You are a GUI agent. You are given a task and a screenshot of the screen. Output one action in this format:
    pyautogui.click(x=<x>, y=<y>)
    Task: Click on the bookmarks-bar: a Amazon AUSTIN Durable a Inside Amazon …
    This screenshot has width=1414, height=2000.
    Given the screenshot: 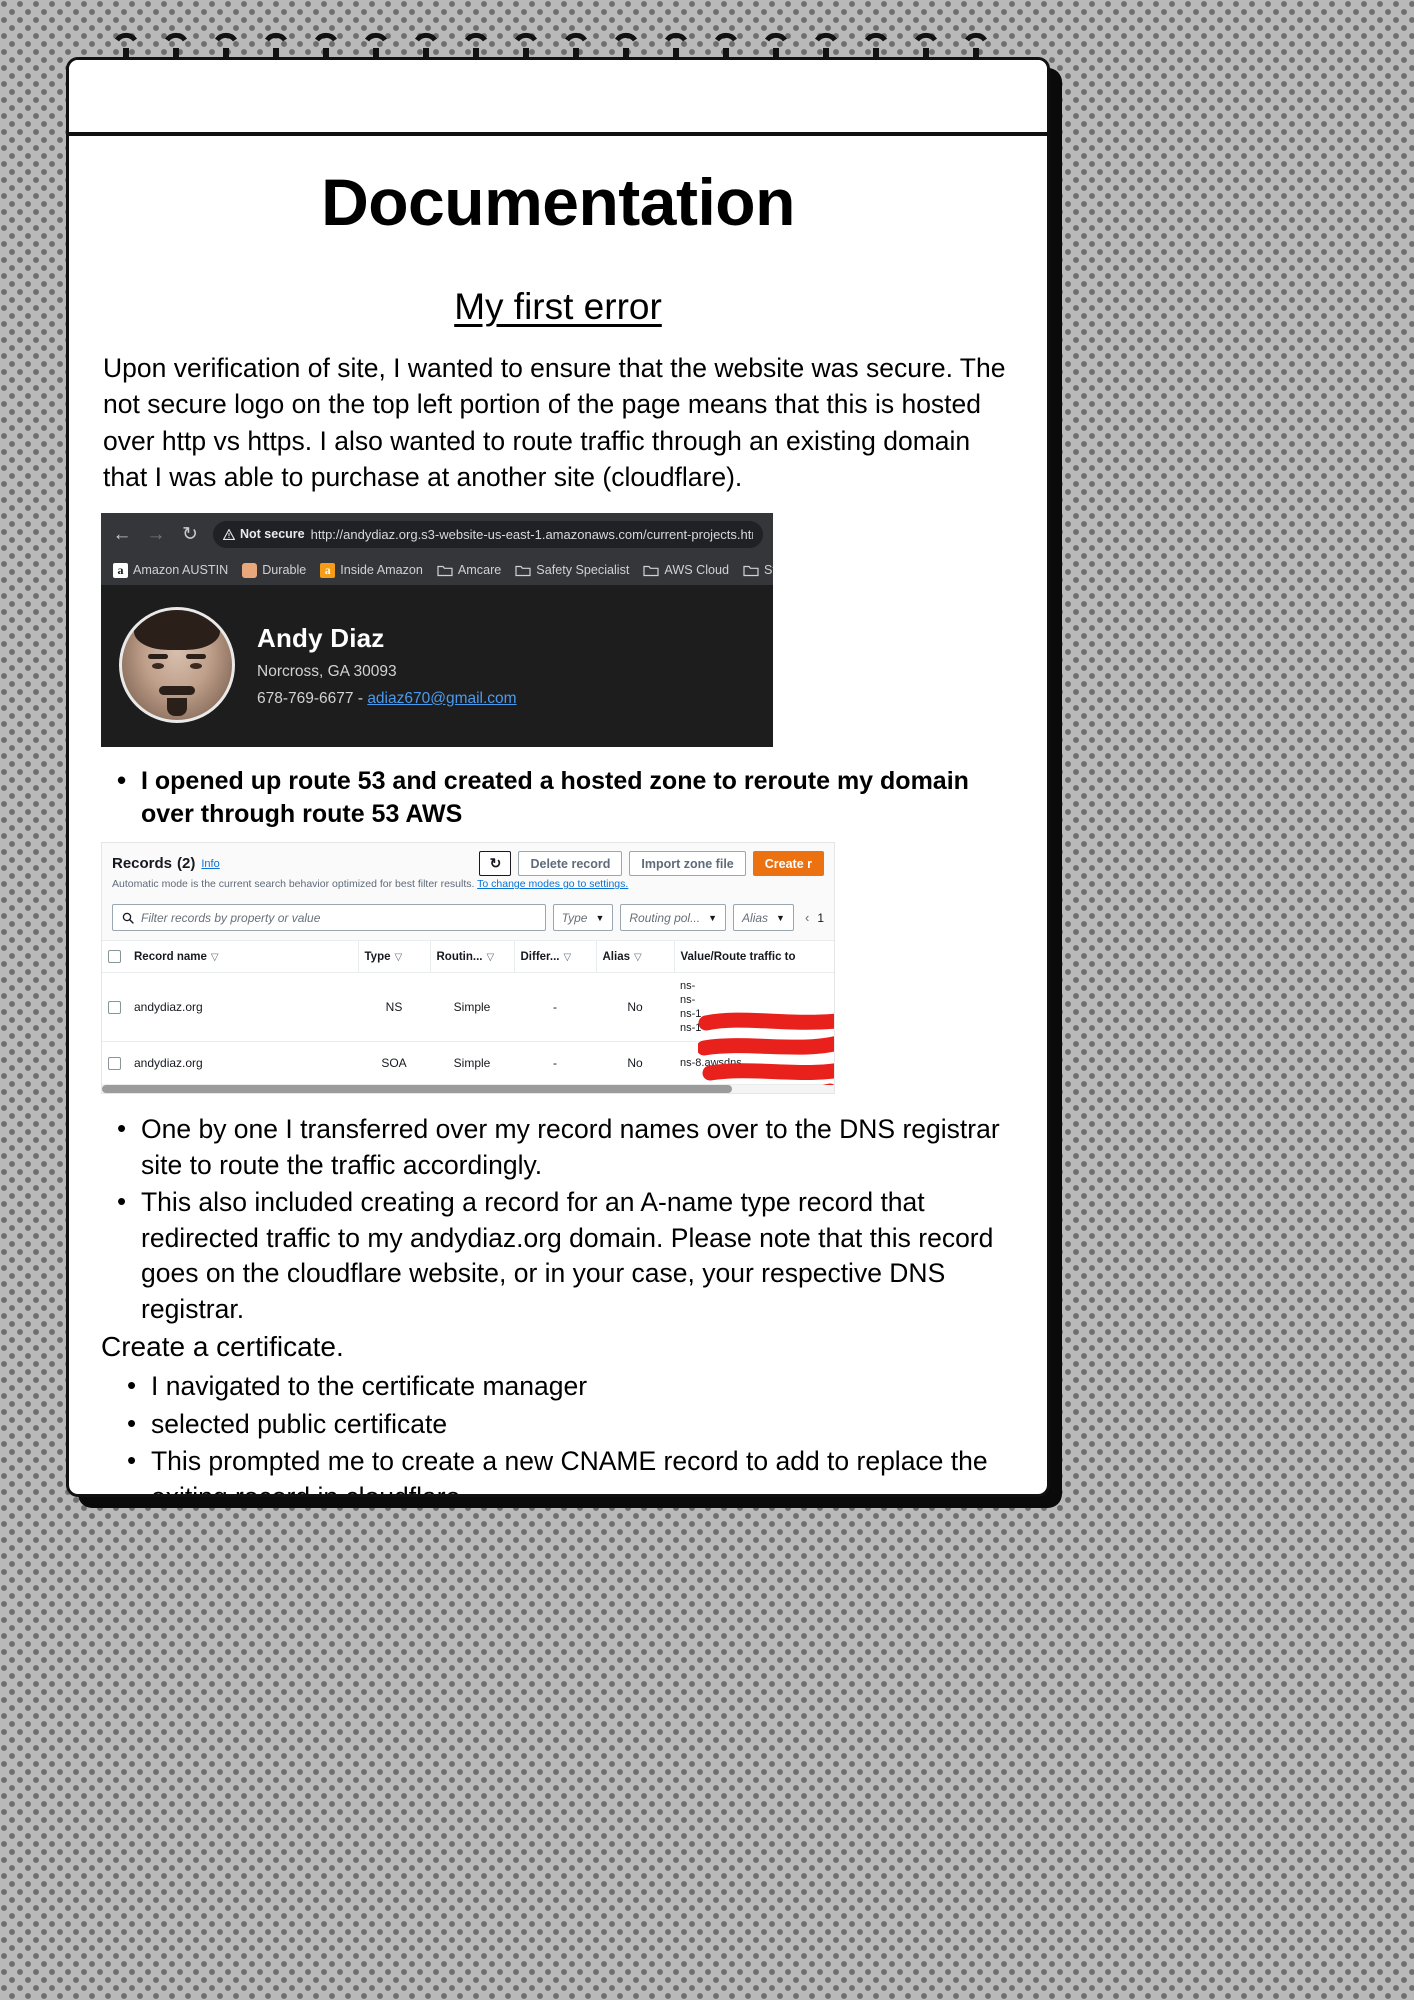 What is the action you would take?
    pyautogui.click(x=437, y=570)
    